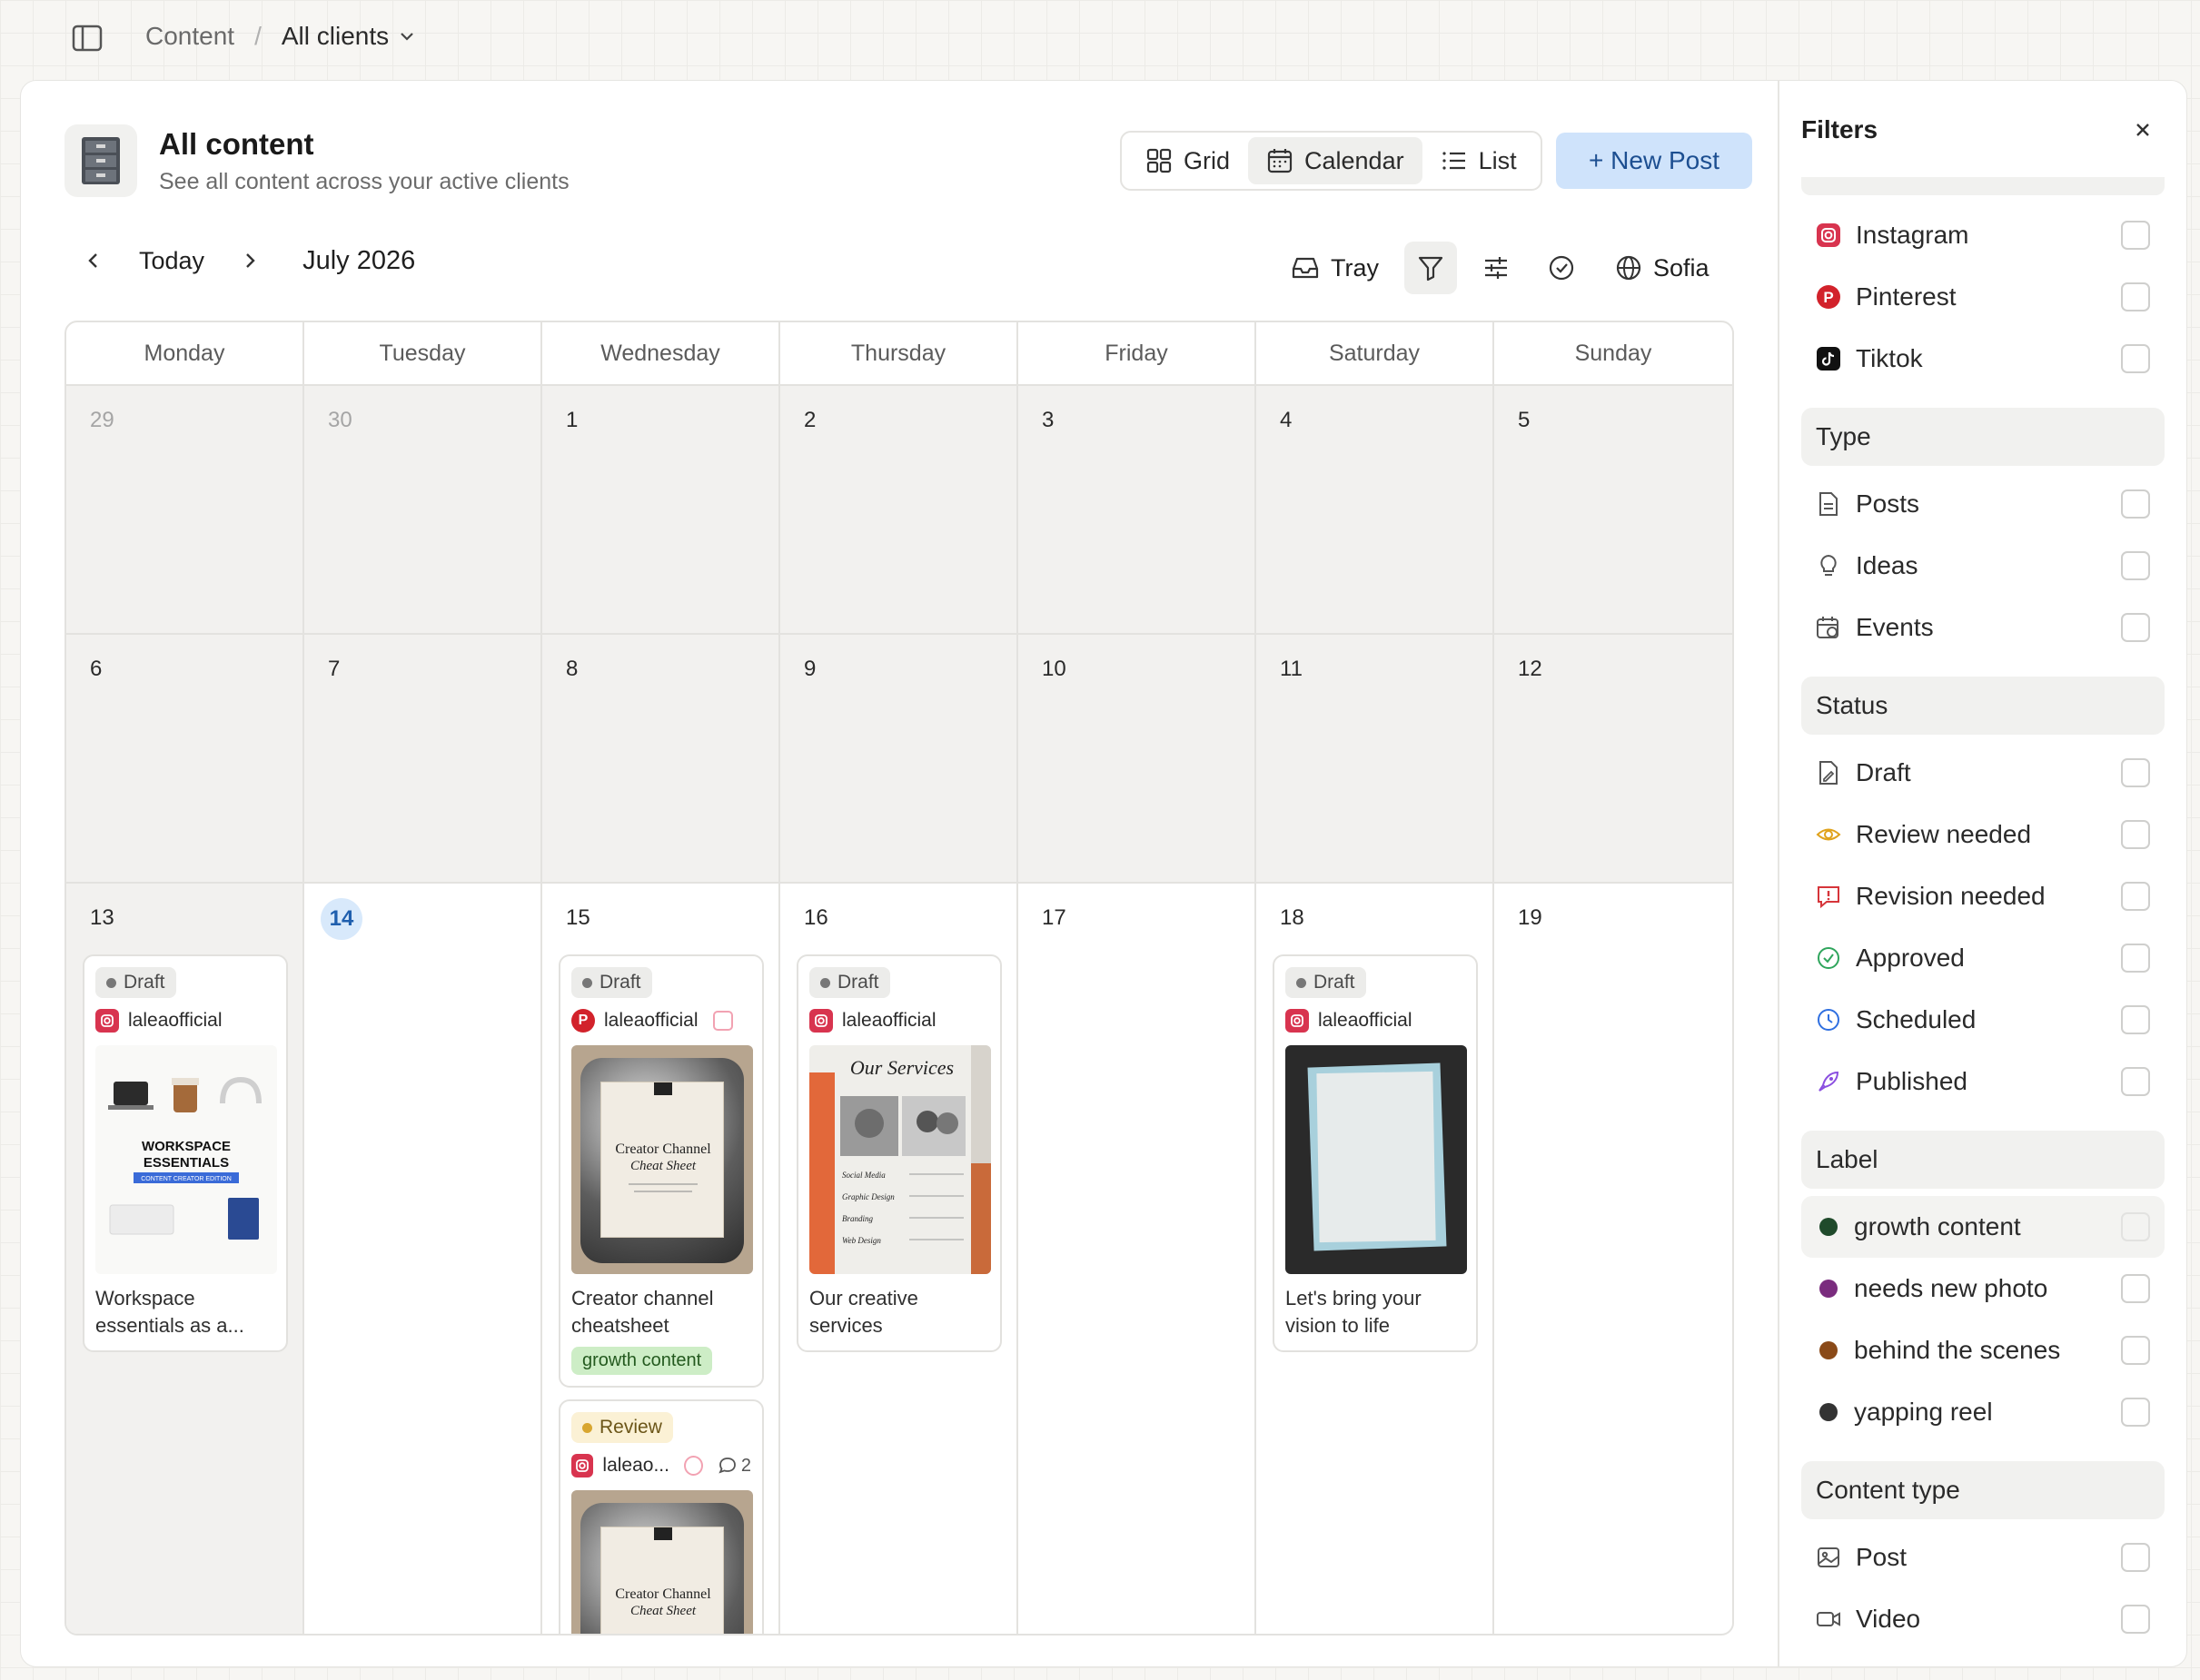  Describe the element at coordinates (1983, 835) in the screenshot. I see `filter-option-review-needed: Review needed` at that location.